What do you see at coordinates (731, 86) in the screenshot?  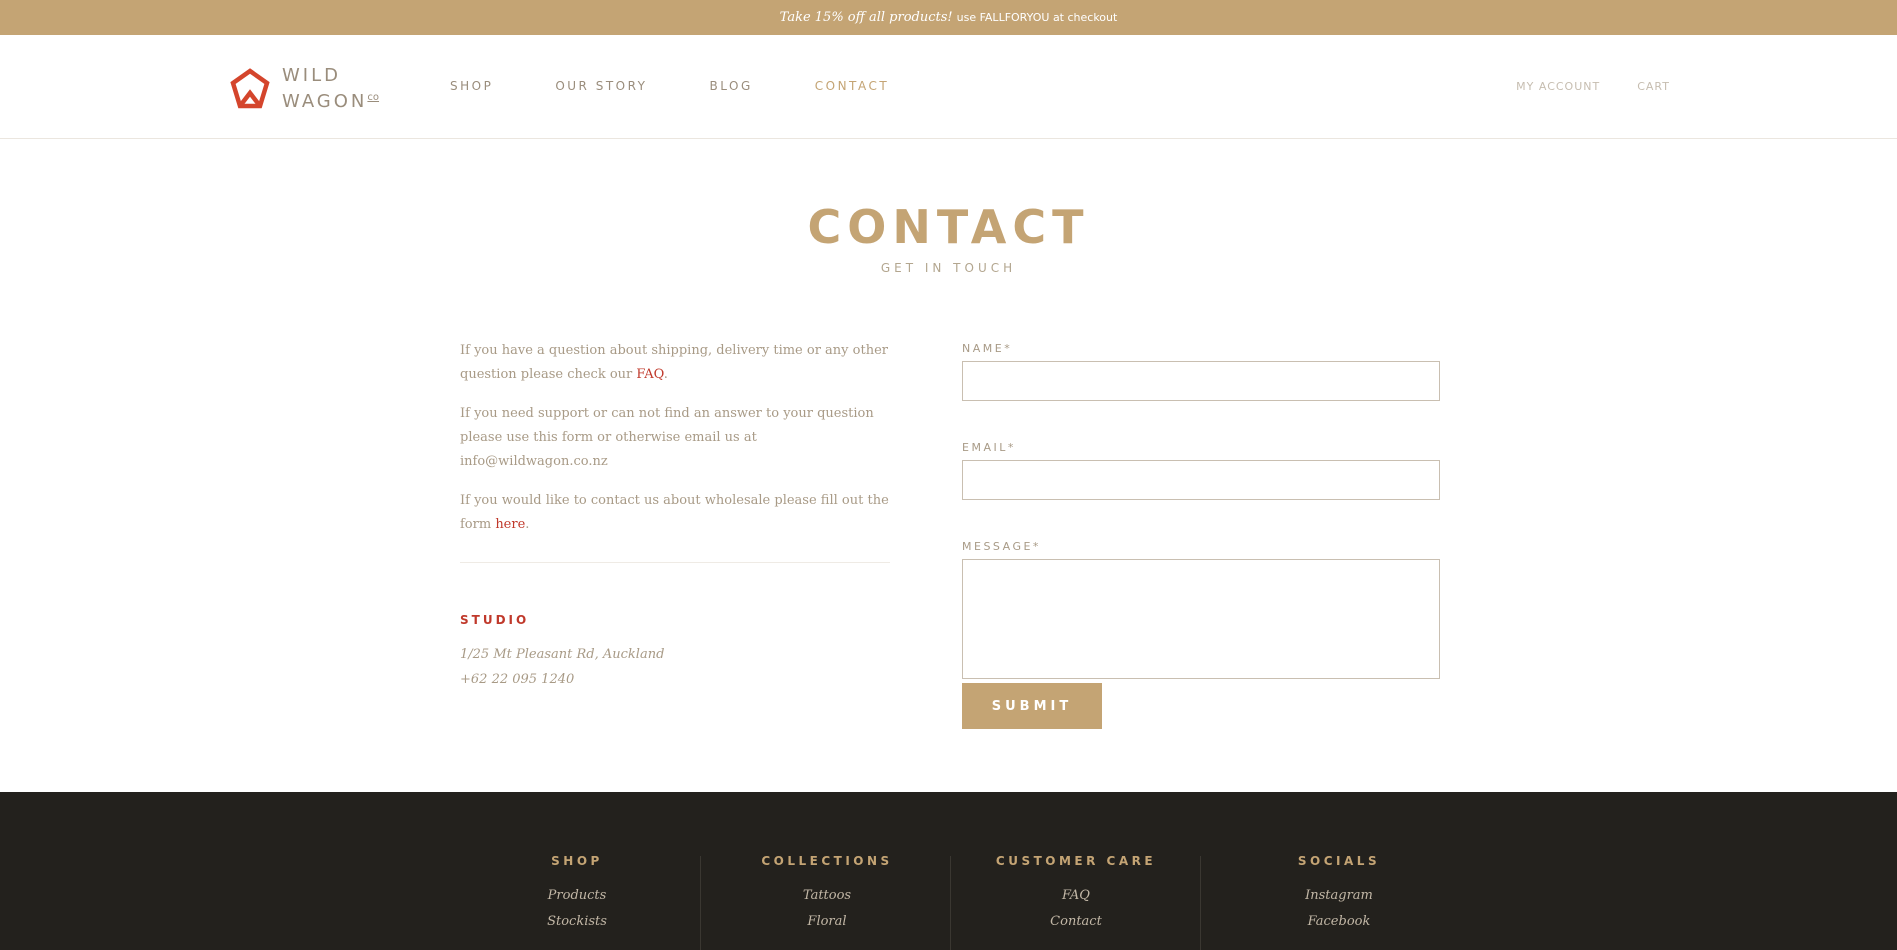 I see `nav-blog: BLOG` at bounding box center [731, 86].